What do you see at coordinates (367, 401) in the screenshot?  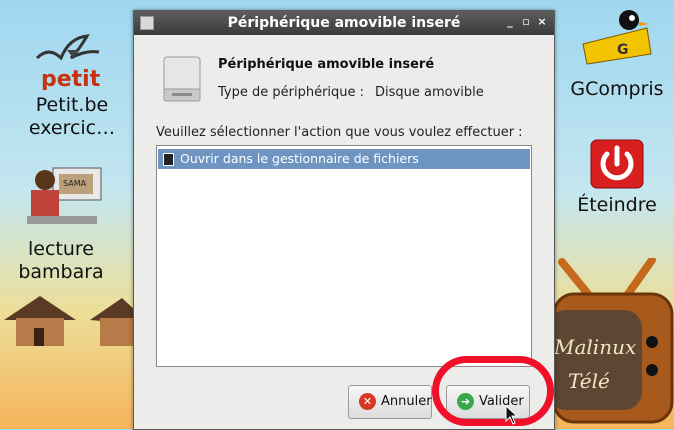 I see `cancel-icon: ✕` at bounding box center [367, 401].